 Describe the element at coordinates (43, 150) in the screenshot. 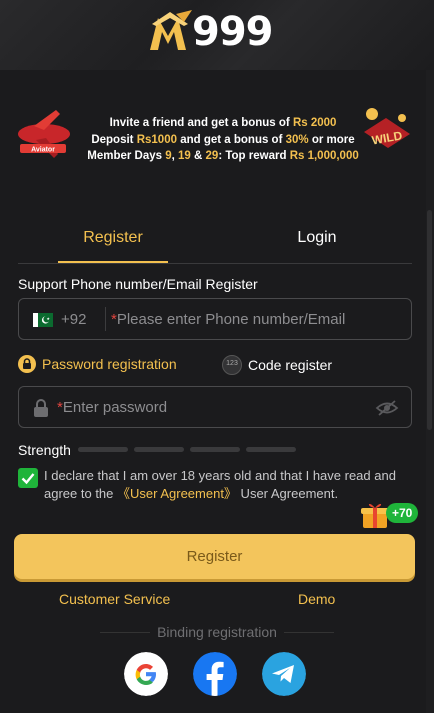

I see `svg-text: Aviator` at that location.